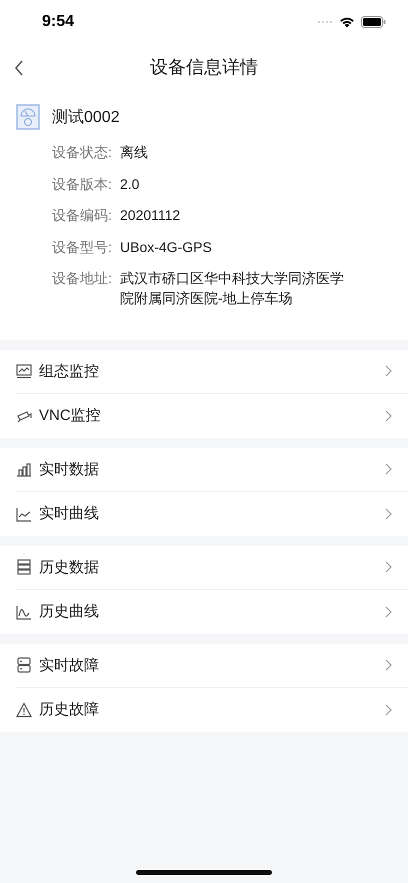 The image size is (408, 883). I want to click on menu-item: 实时数据, so click(212, 470).